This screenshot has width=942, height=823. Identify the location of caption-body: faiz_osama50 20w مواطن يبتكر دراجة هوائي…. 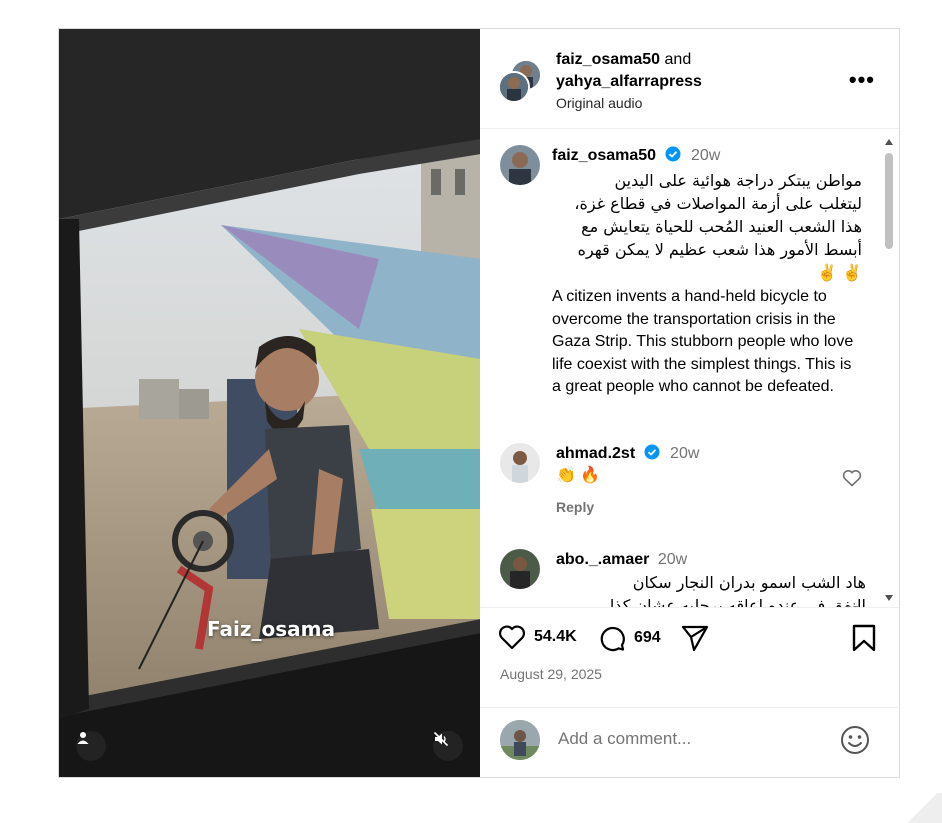
(707, 272).